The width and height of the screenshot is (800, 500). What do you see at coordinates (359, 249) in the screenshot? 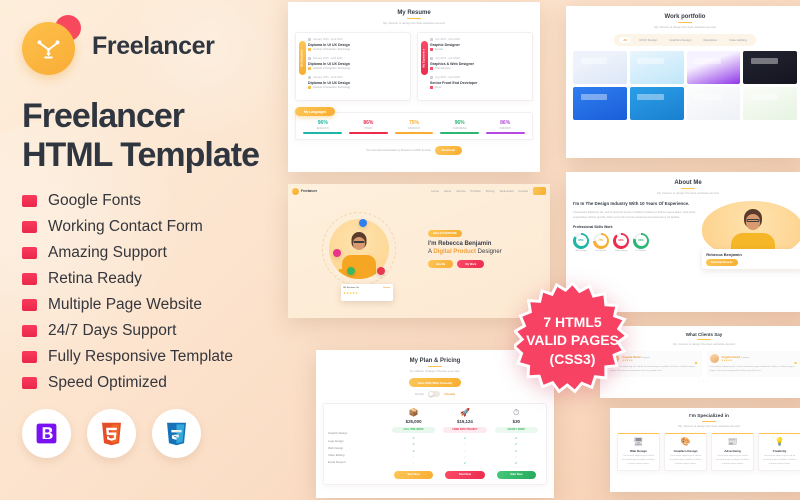
I see `hero-visual: 5K Reviews On Envato ★★★★★` at bounding box center [359, 249].